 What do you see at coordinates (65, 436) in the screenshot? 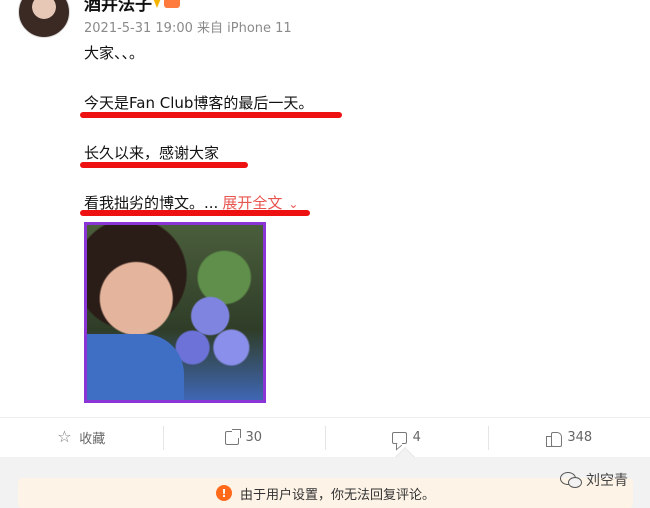
I see `star-icon` at bounding box center [65, 436].